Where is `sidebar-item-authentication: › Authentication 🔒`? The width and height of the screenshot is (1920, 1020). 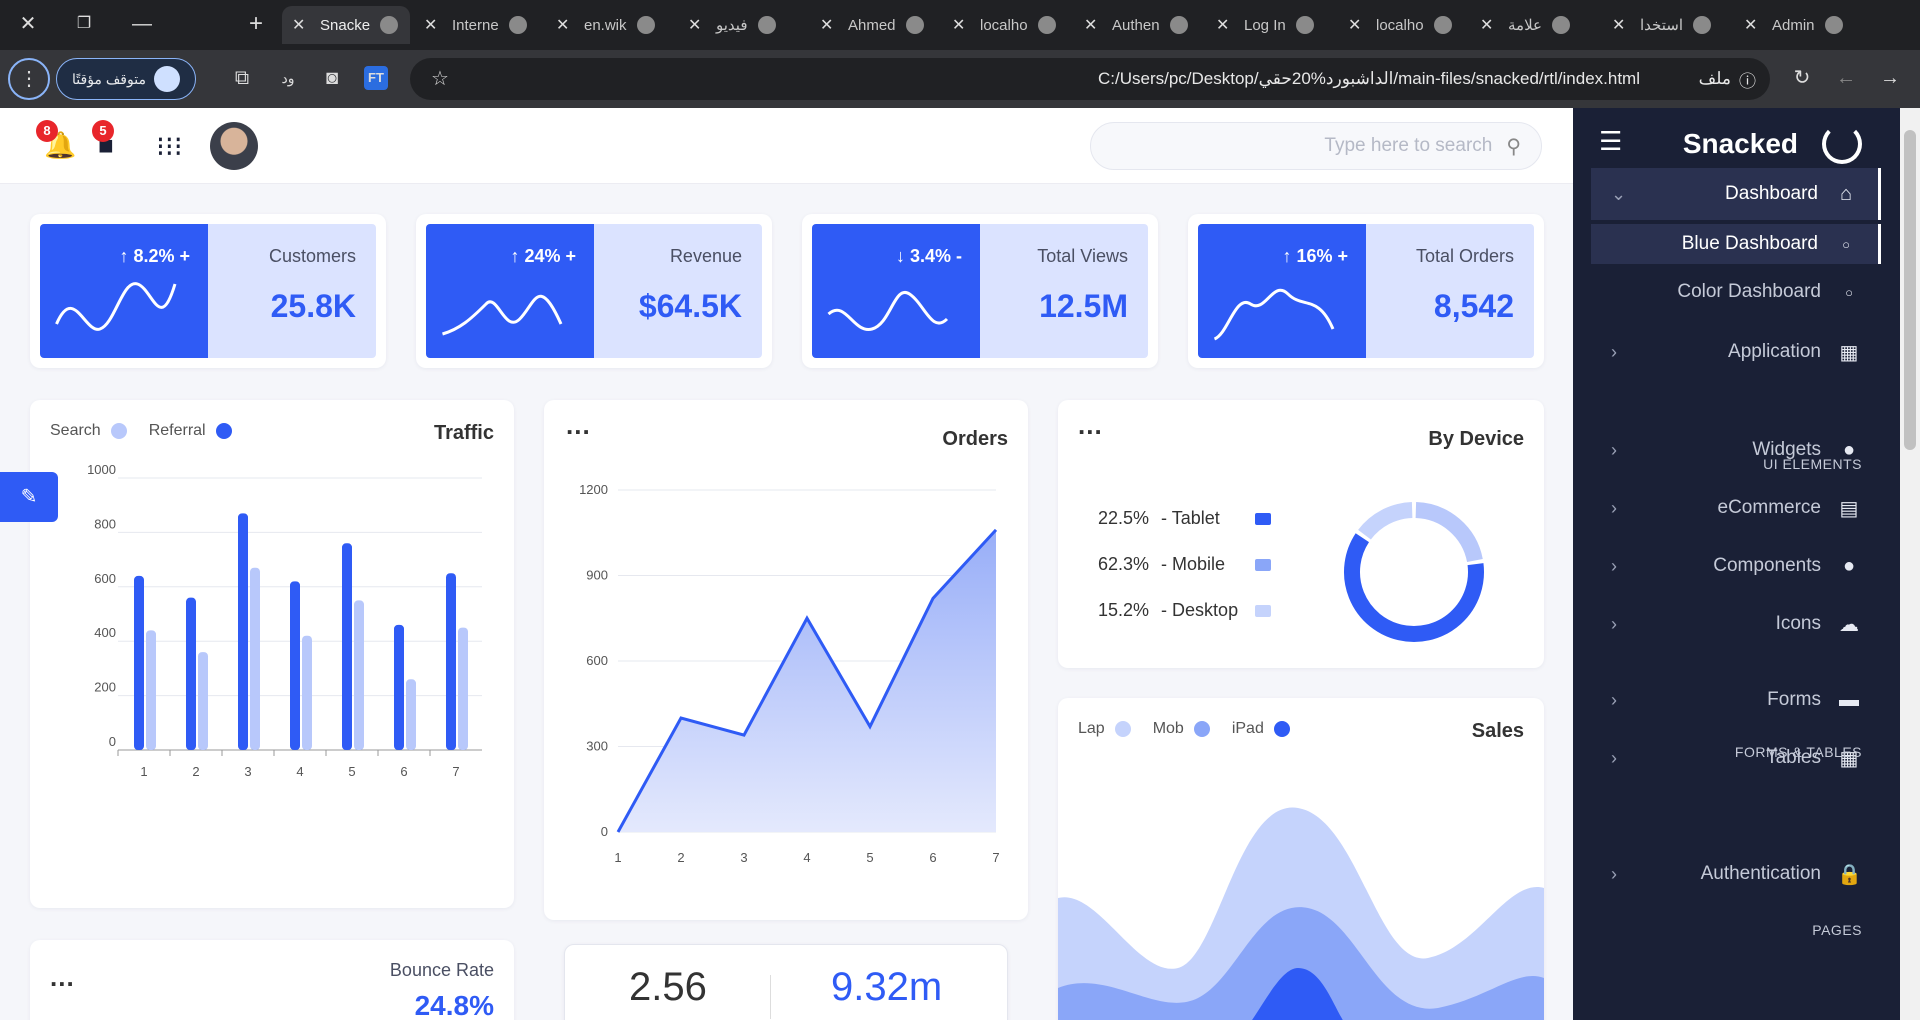 sidebar-item-authentication: › Authentication 🔒 is located at coordinates (1736, 874).